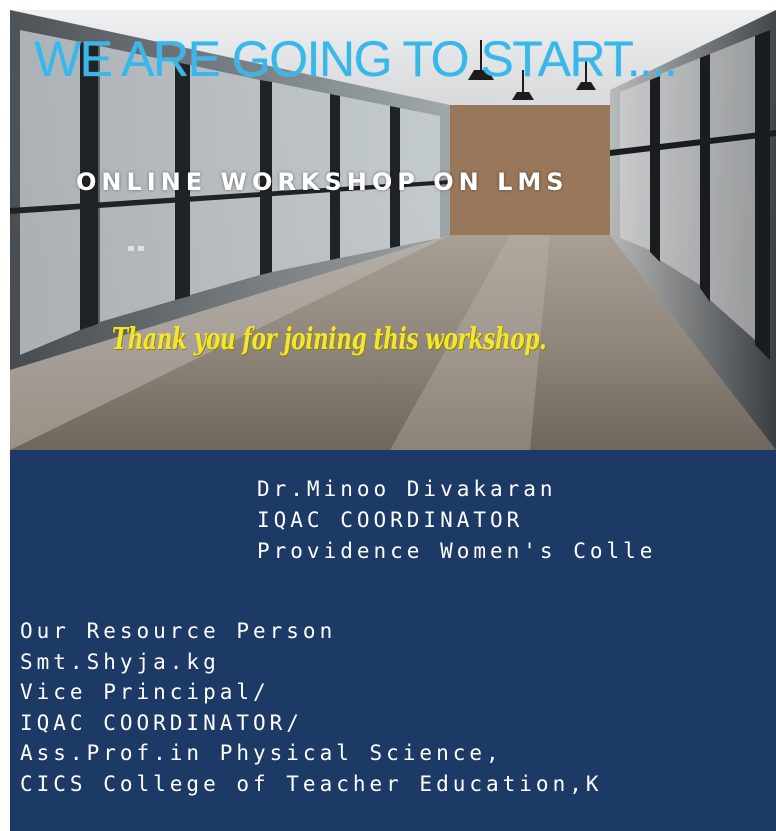 This screenshot has width=776, height=831. I want to click on resource-person-name: Smt.Shyja.kg, so click(120, 661).